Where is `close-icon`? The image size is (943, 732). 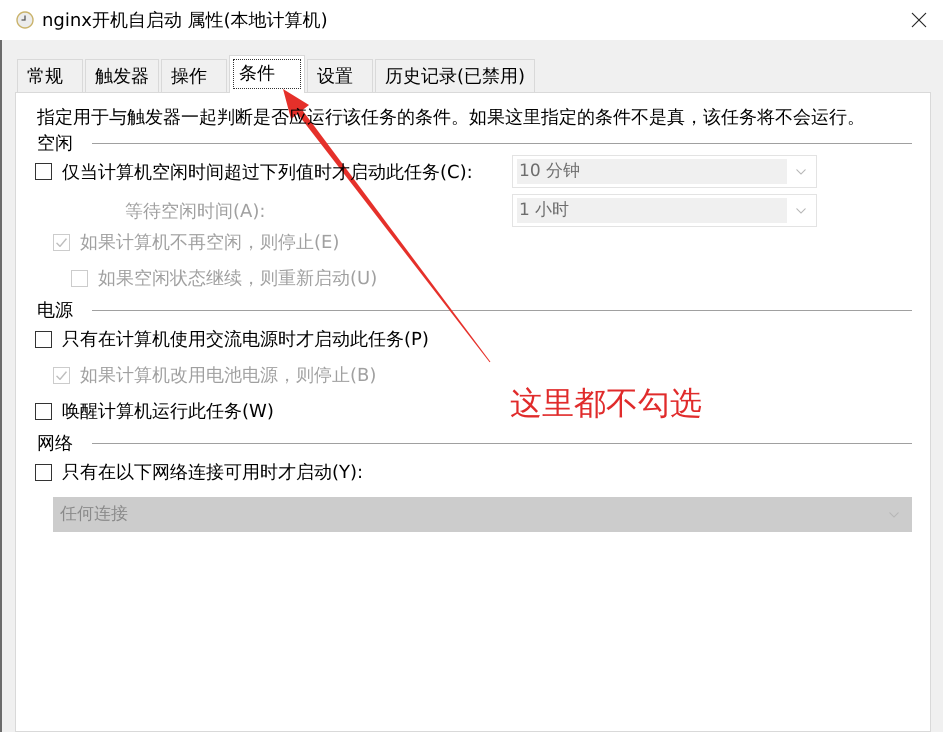
close-icon is located at coordinates (919, 20).